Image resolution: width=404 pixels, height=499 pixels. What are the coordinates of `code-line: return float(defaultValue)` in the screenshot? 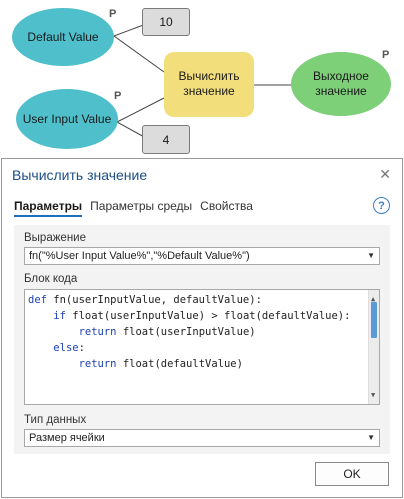 It's located at (203, 364).